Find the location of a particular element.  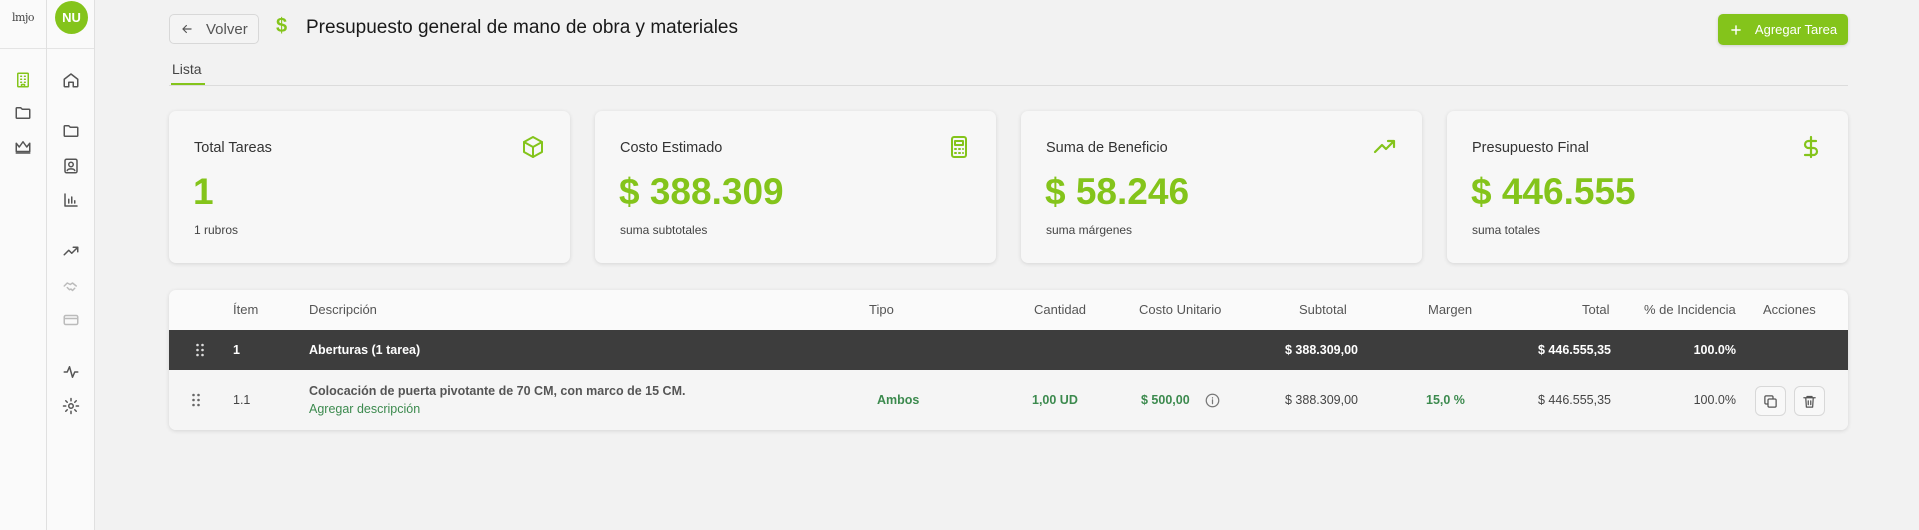

duplicate-button is located at coordinates (1770, 401).